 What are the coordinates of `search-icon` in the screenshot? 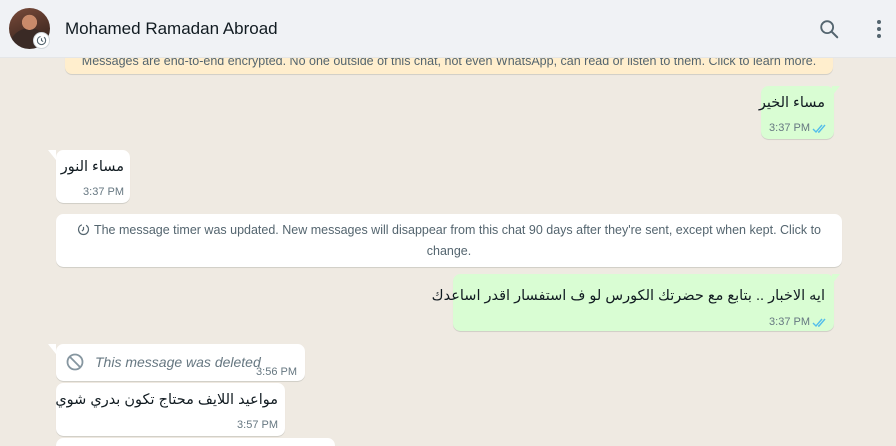 It's located at (829, 29).